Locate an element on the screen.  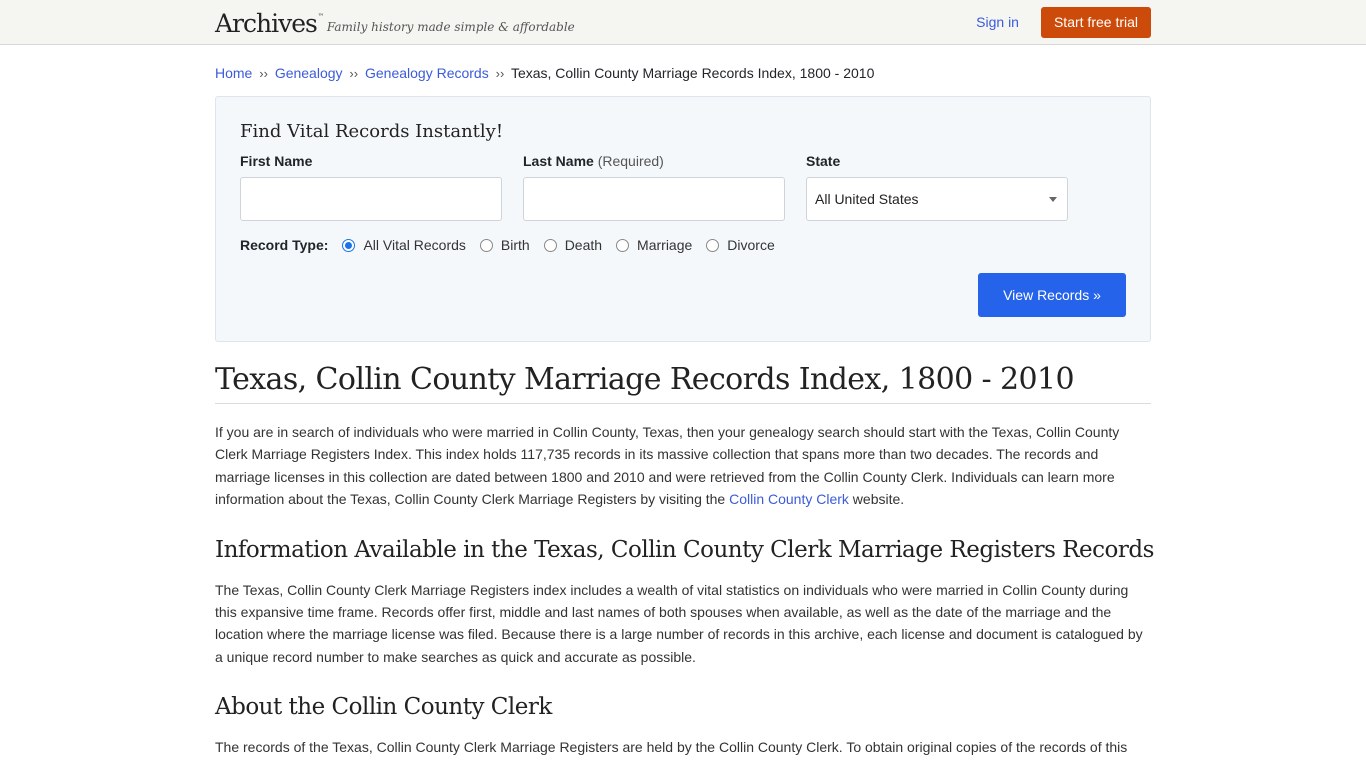
radio-label: Death is located at coordinates (583, 245).